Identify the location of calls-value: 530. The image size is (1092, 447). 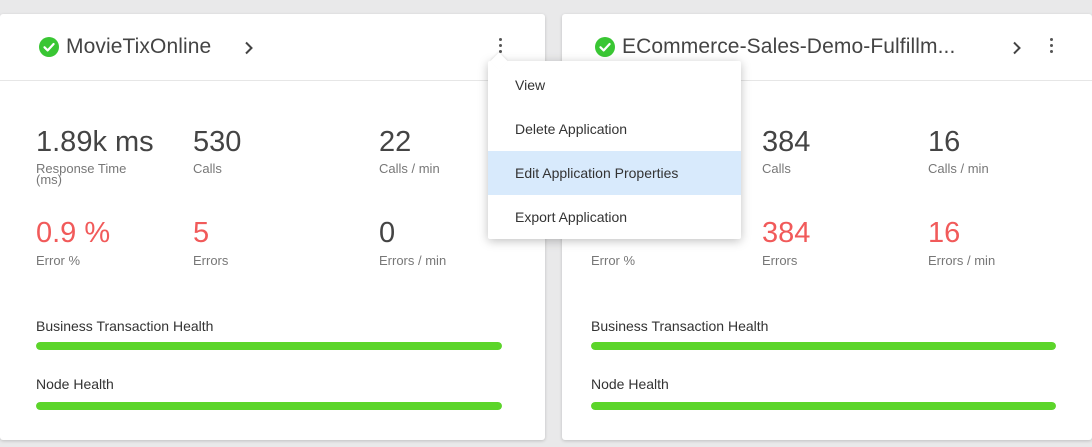
(217, 142).